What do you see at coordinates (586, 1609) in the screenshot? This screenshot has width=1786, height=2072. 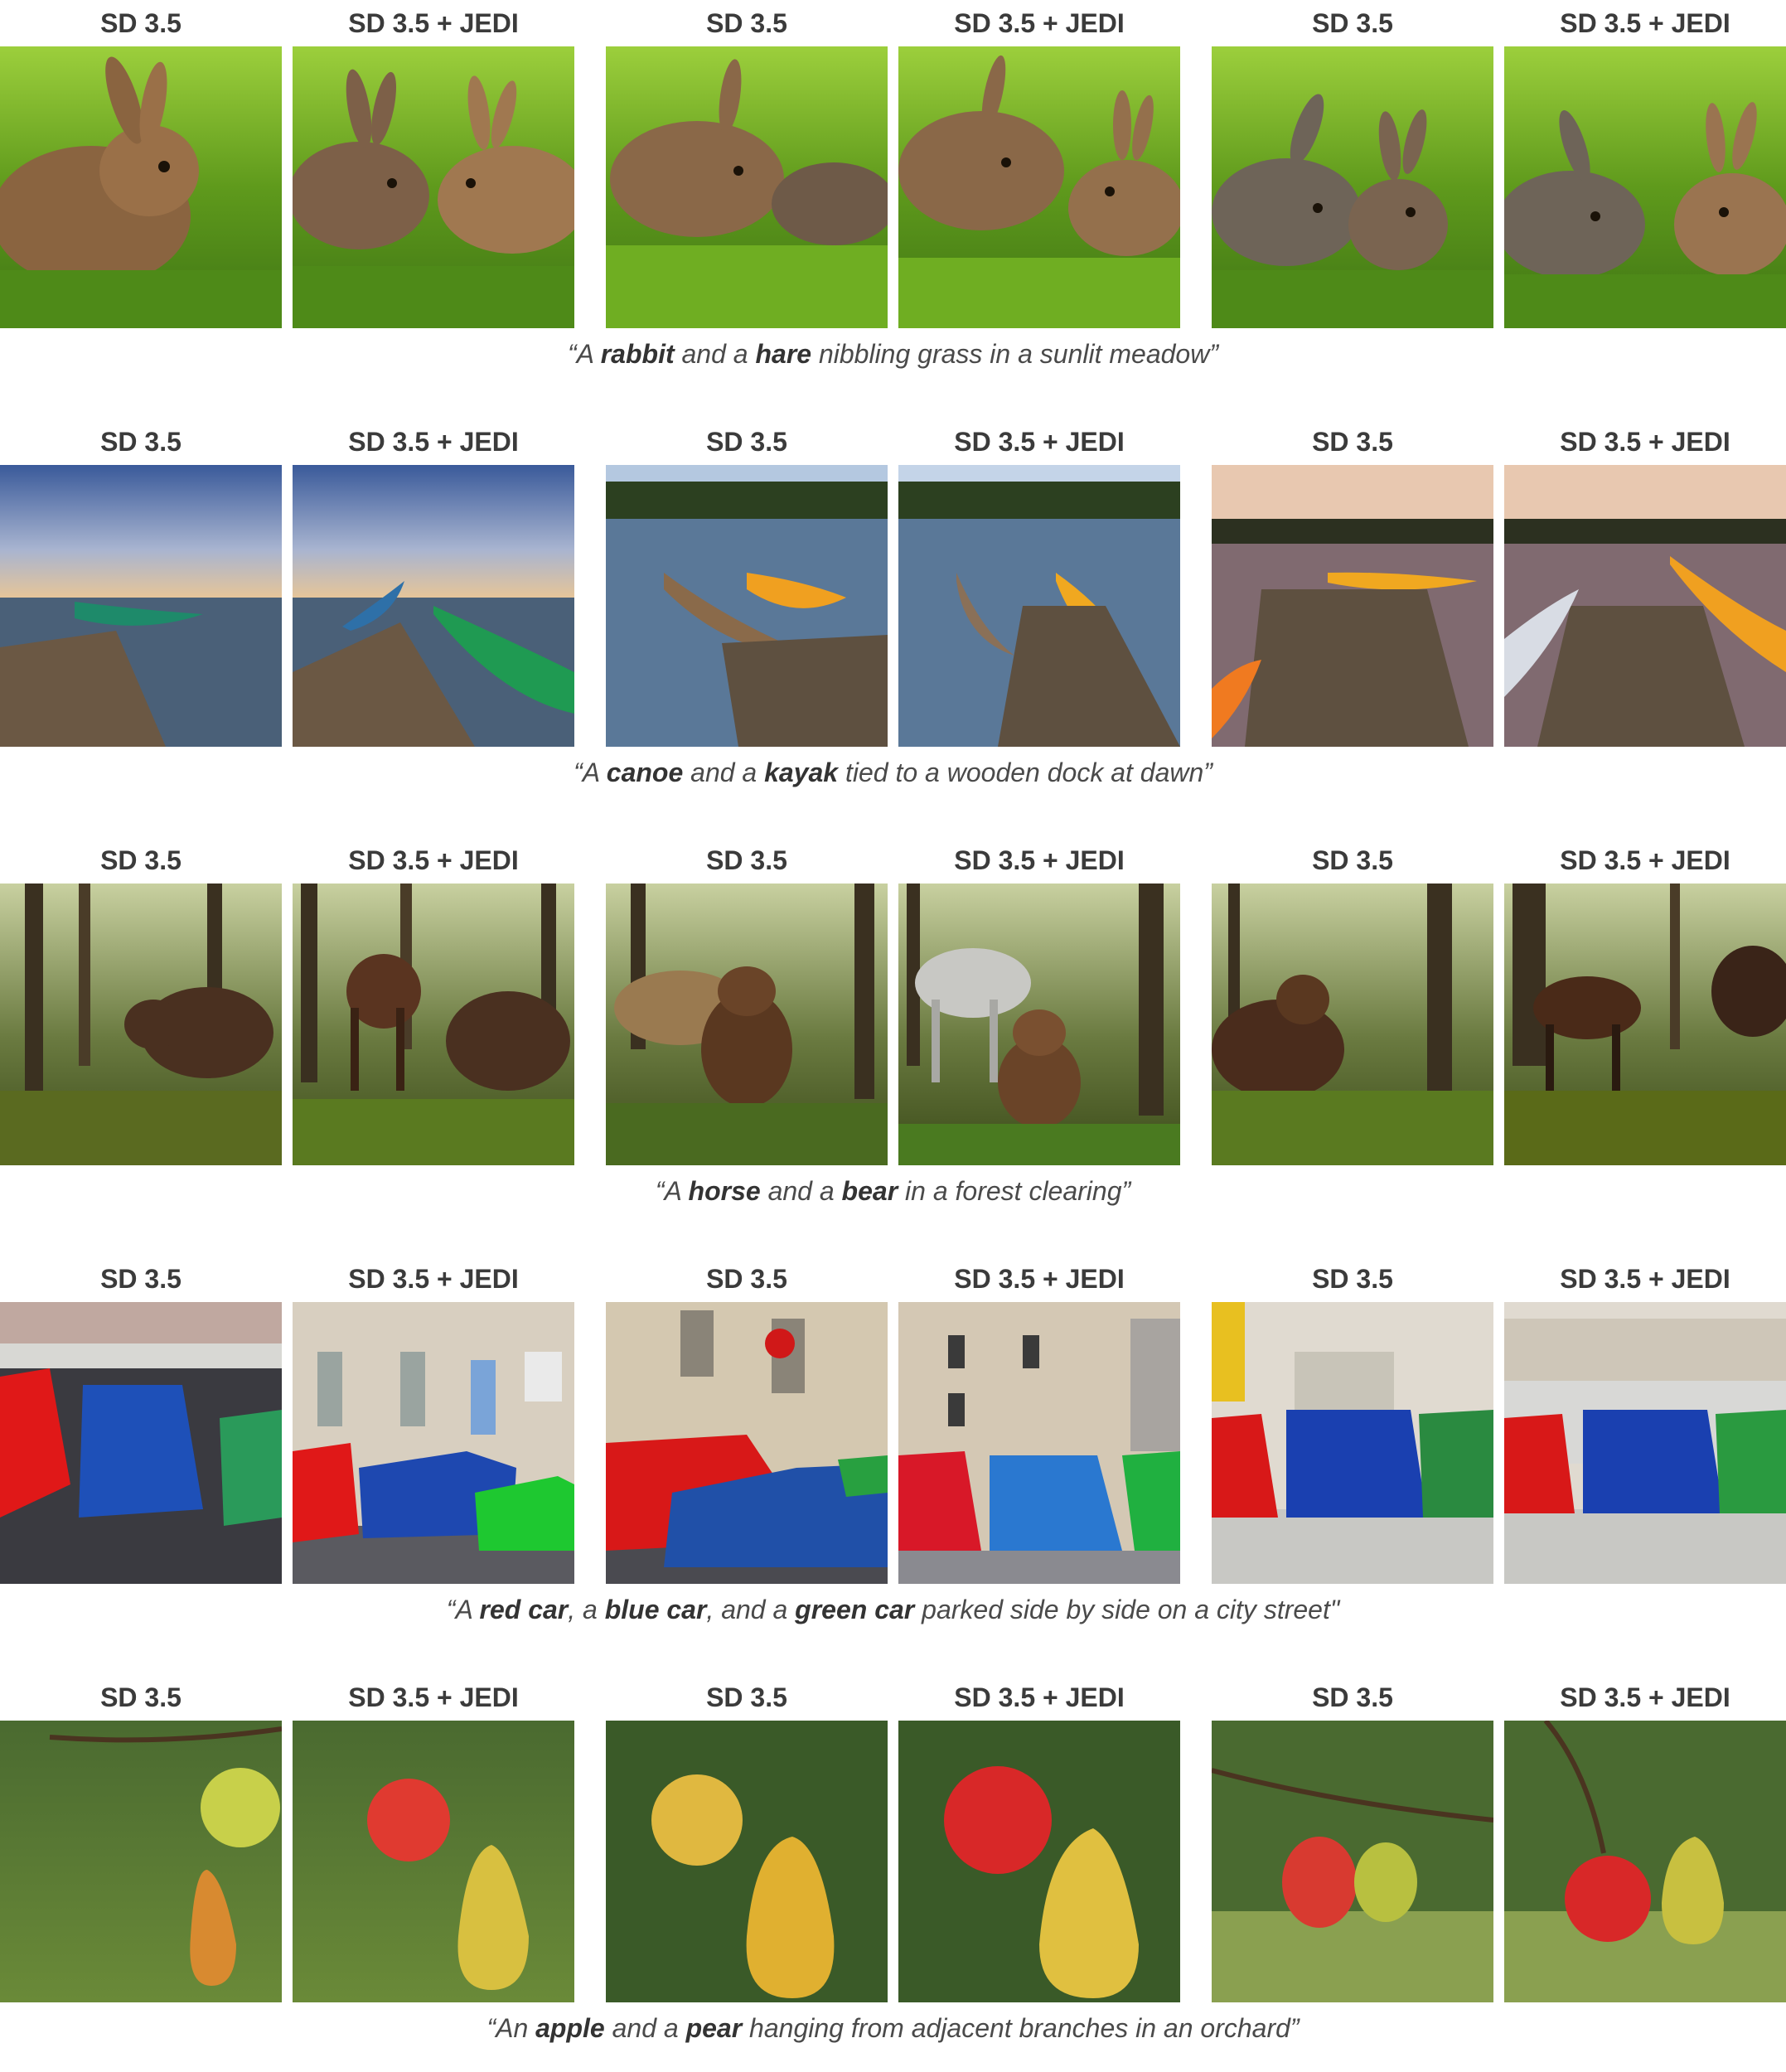 I see `caption-text: , a` at bounding box center [586, 1609].